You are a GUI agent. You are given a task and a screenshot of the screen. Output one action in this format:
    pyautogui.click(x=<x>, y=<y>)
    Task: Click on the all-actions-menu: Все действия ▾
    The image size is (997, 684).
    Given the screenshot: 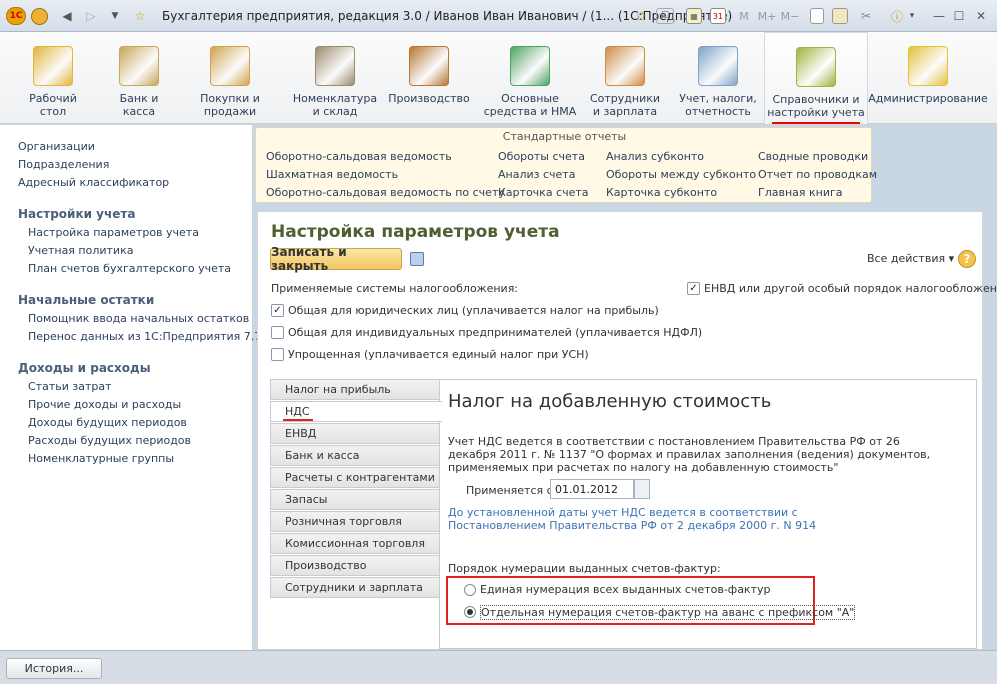 What is the action you would take?
    pyautogui.click(x=910, y=258)
    